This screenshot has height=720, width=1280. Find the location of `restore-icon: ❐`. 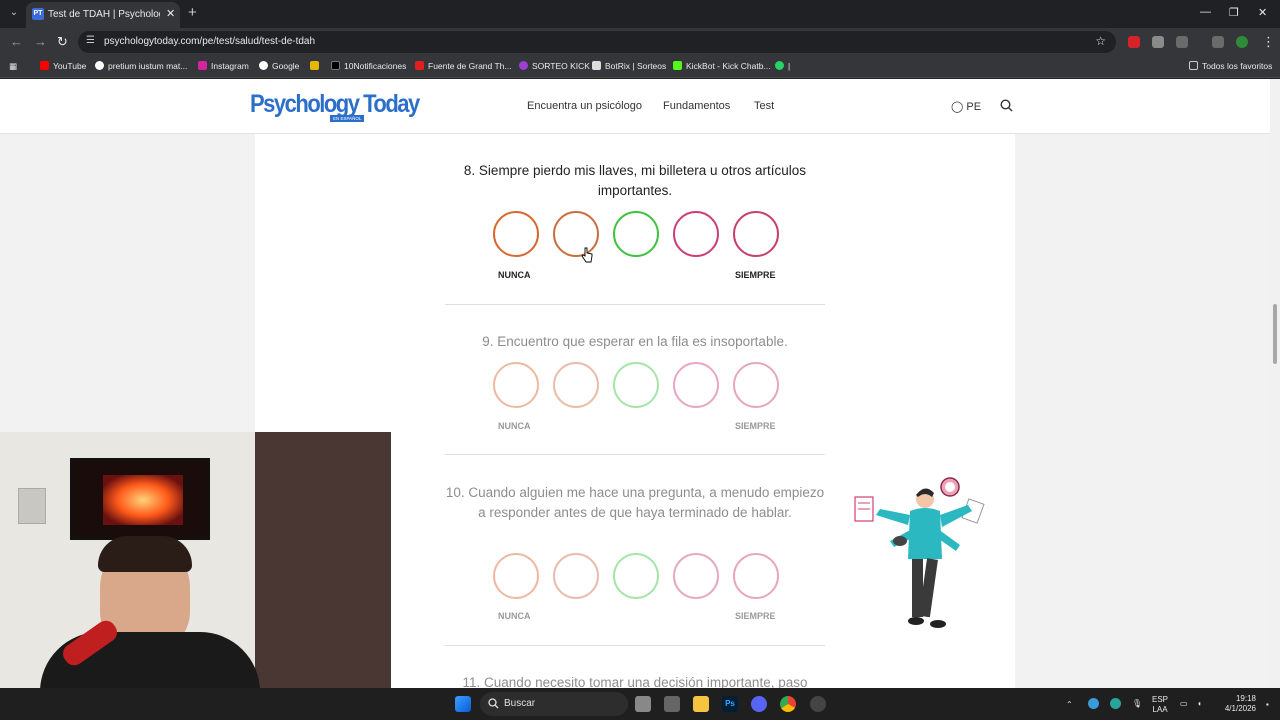

restore-icon: ❐ is located at coordinates (1234, 12).